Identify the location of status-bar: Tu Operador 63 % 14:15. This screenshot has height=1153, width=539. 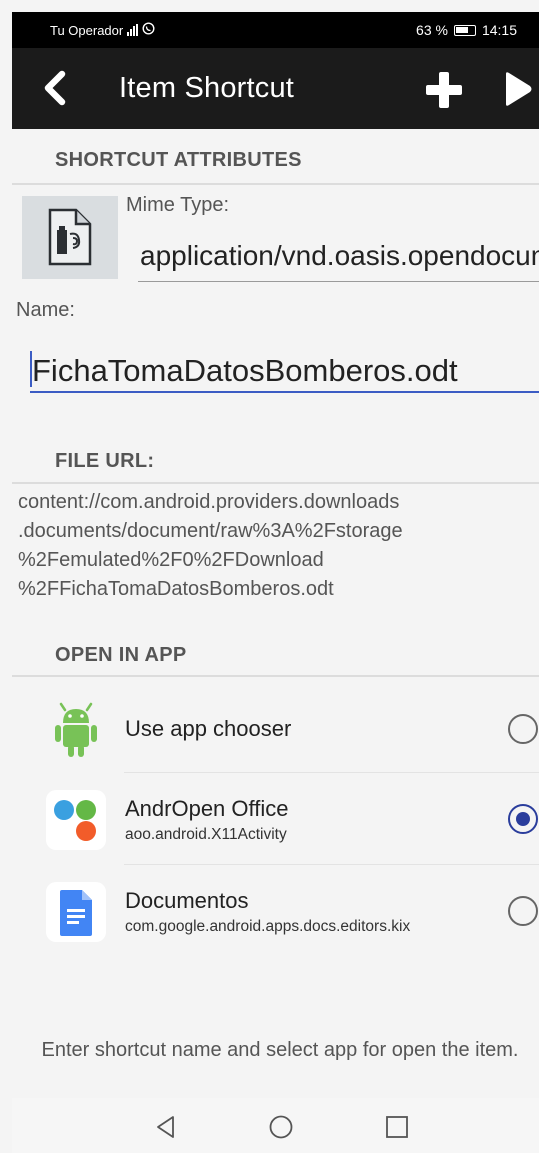
(275, 30).